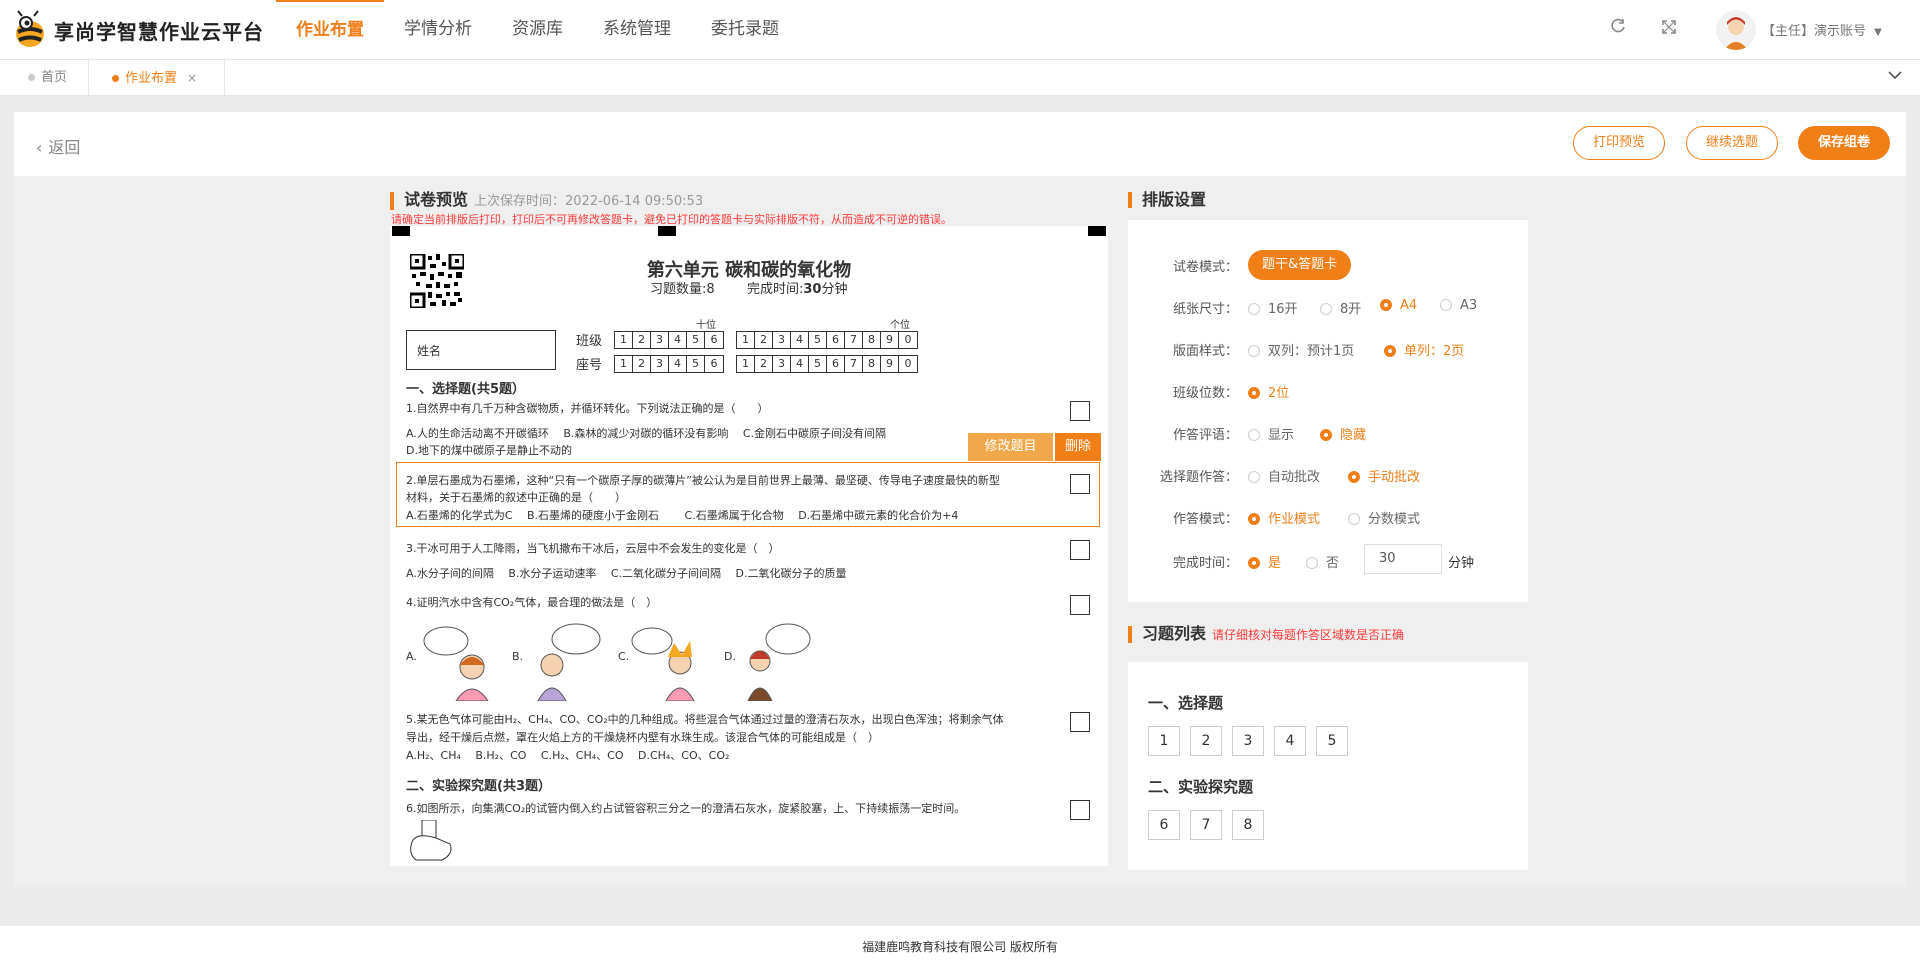  What do you see at coordinates (138, 30) in the screenshot?
I see `brand-logo: 享尚学智慧作业云平台` at bounding box center [138, 30].